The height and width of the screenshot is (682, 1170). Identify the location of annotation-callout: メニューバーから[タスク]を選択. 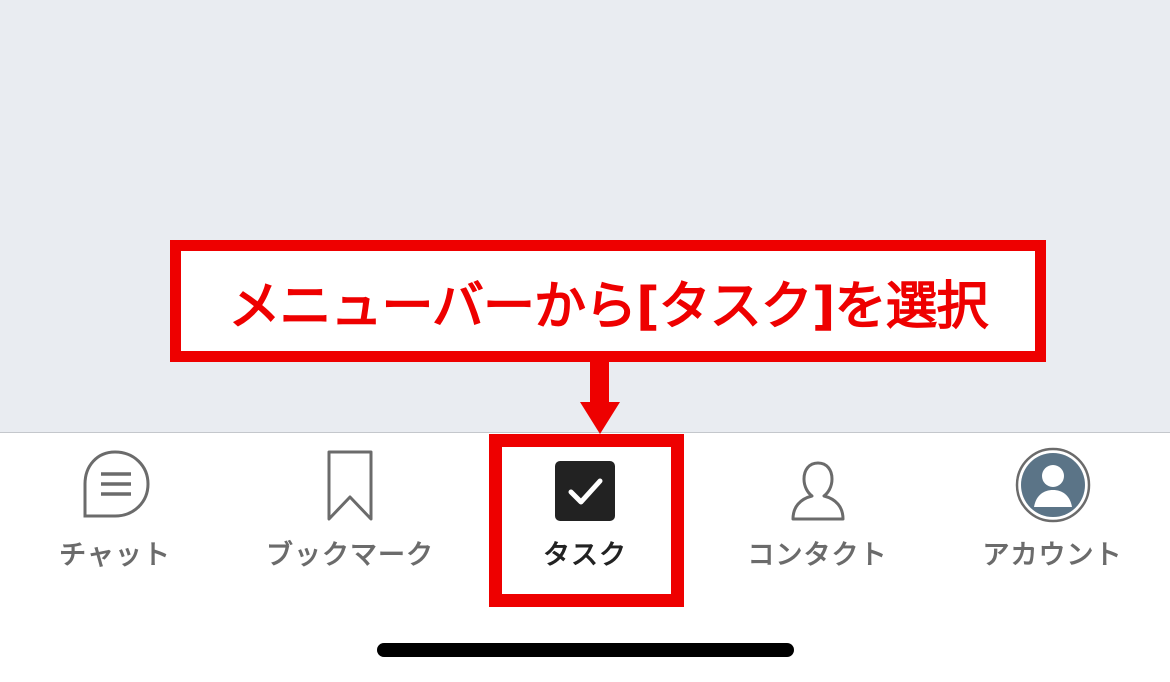
(608, 301).